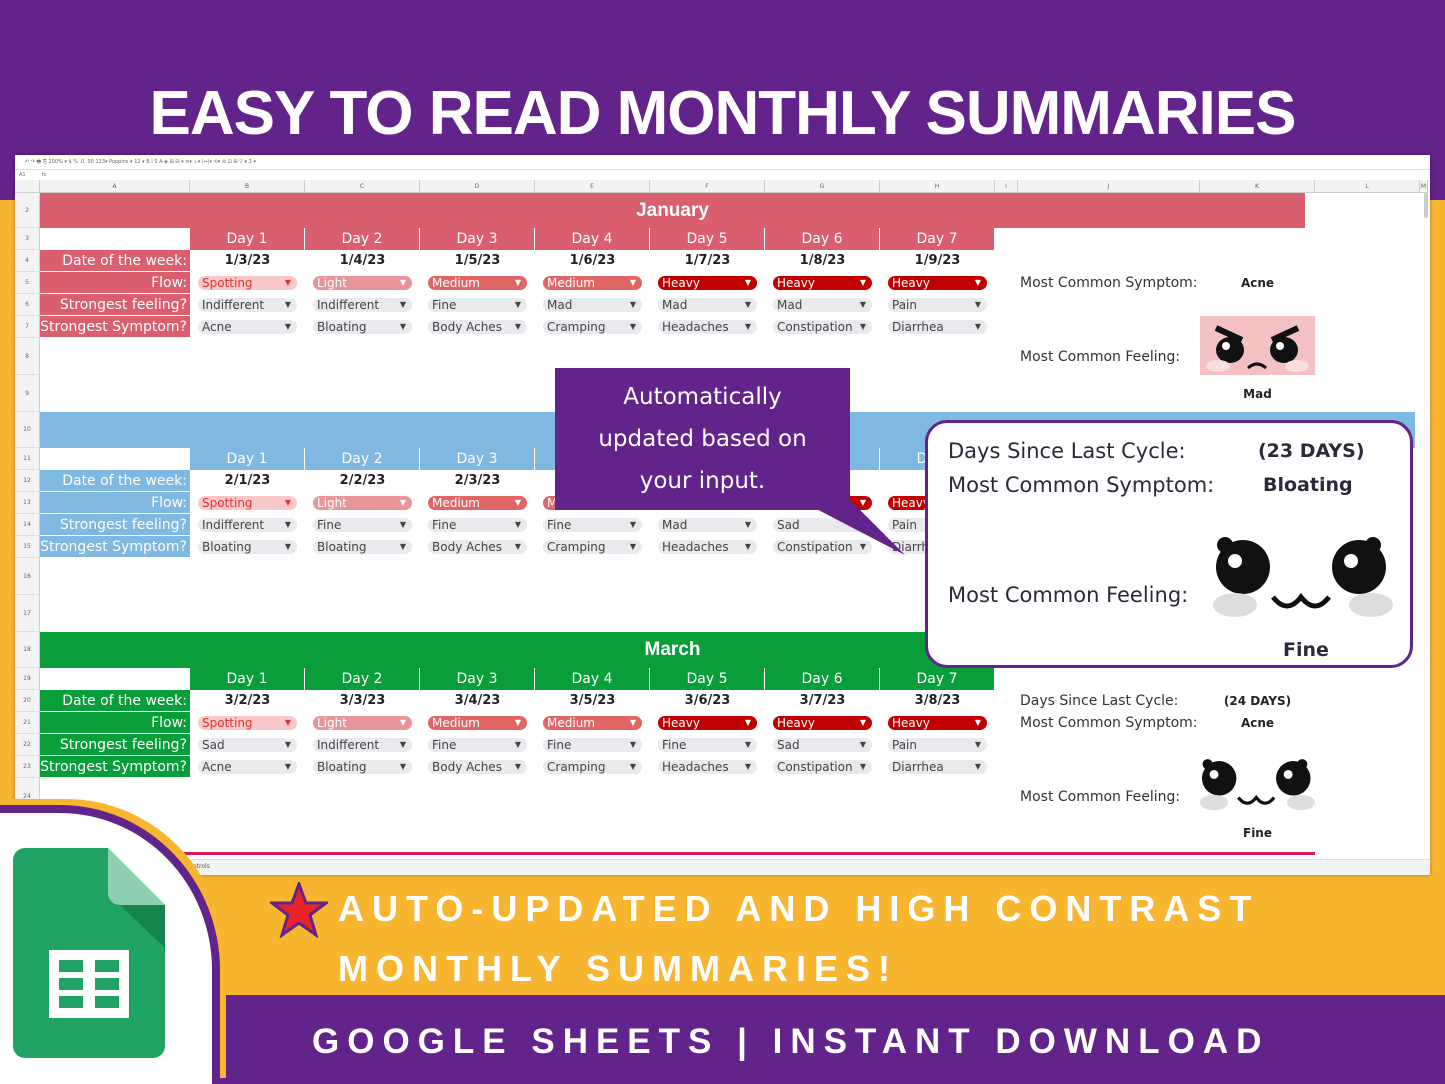 The height and width of the screenshot is (1084, 1445). What do you see at coordinates (197, 866) in the screenshot?
I see `sheet-tab-controls: Controls` at bounding box center [197, 866].